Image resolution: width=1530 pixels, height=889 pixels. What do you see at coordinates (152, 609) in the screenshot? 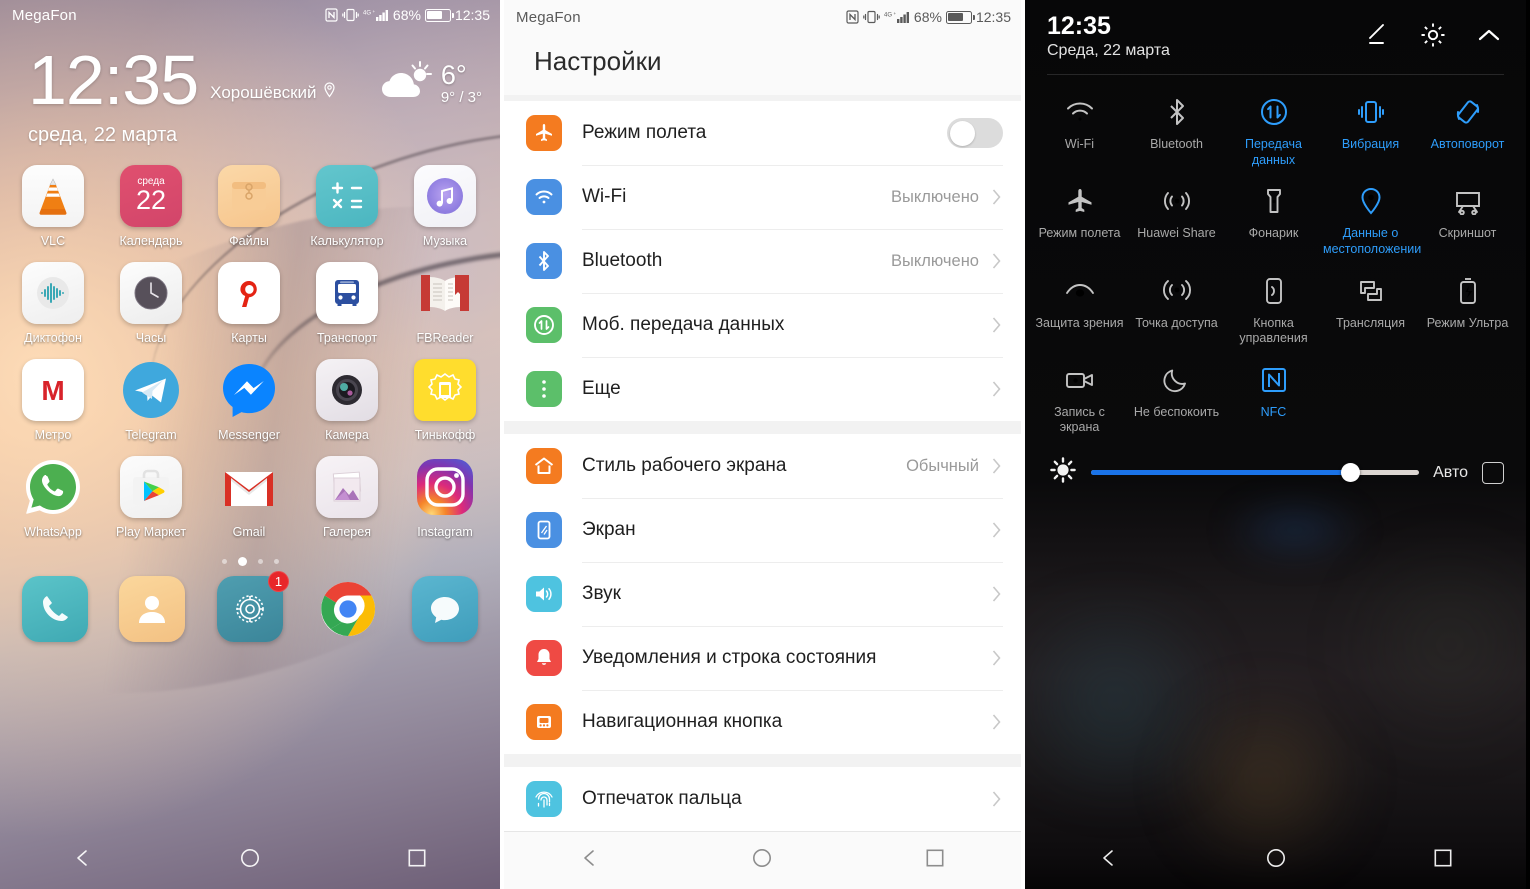
I see `dock-contacts` at bounding box center [152, 609].